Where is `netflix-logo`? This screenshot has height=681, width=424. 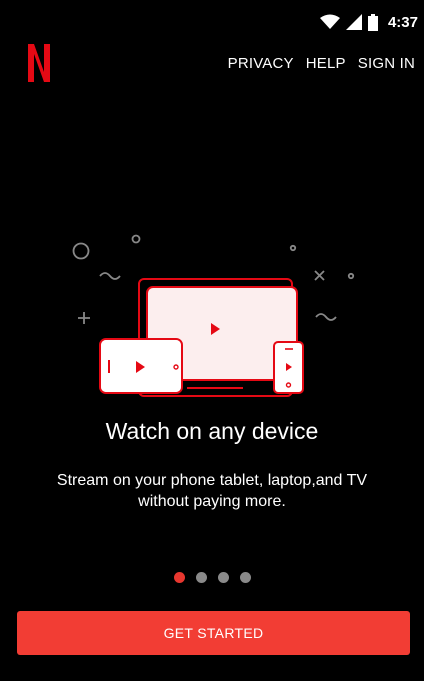
netflix-logo is located at coordinates (39, 63).